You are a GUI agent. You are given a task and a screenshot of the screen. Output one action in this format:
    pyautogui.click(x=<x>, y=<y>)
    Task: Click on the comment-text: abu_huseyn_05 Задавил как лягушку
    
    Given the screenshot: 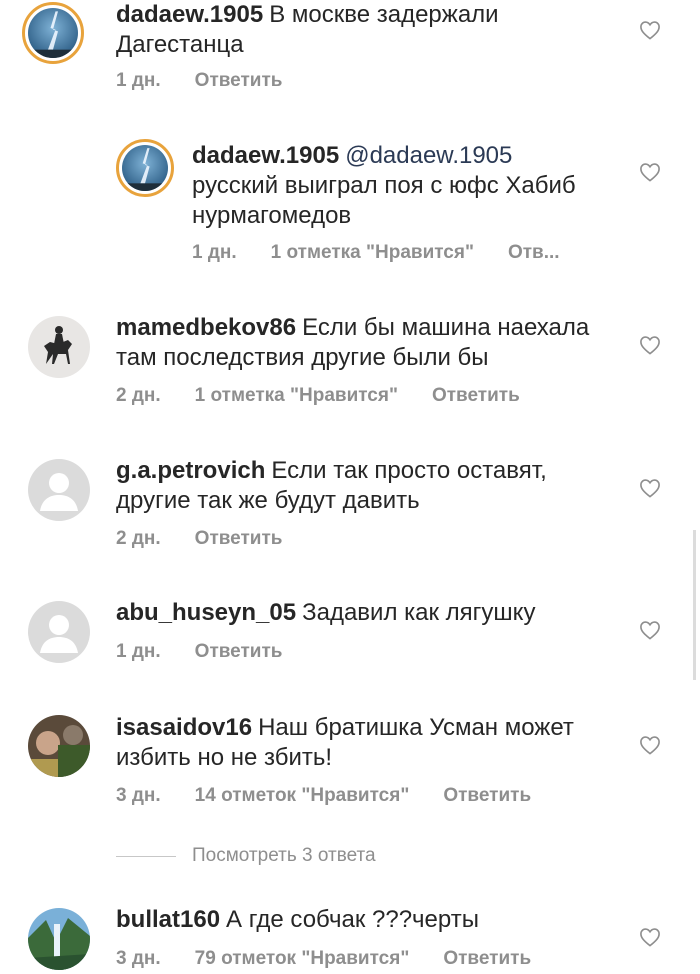 What is the action you would take?
    pyautogui.click(x=366, y=613)
    